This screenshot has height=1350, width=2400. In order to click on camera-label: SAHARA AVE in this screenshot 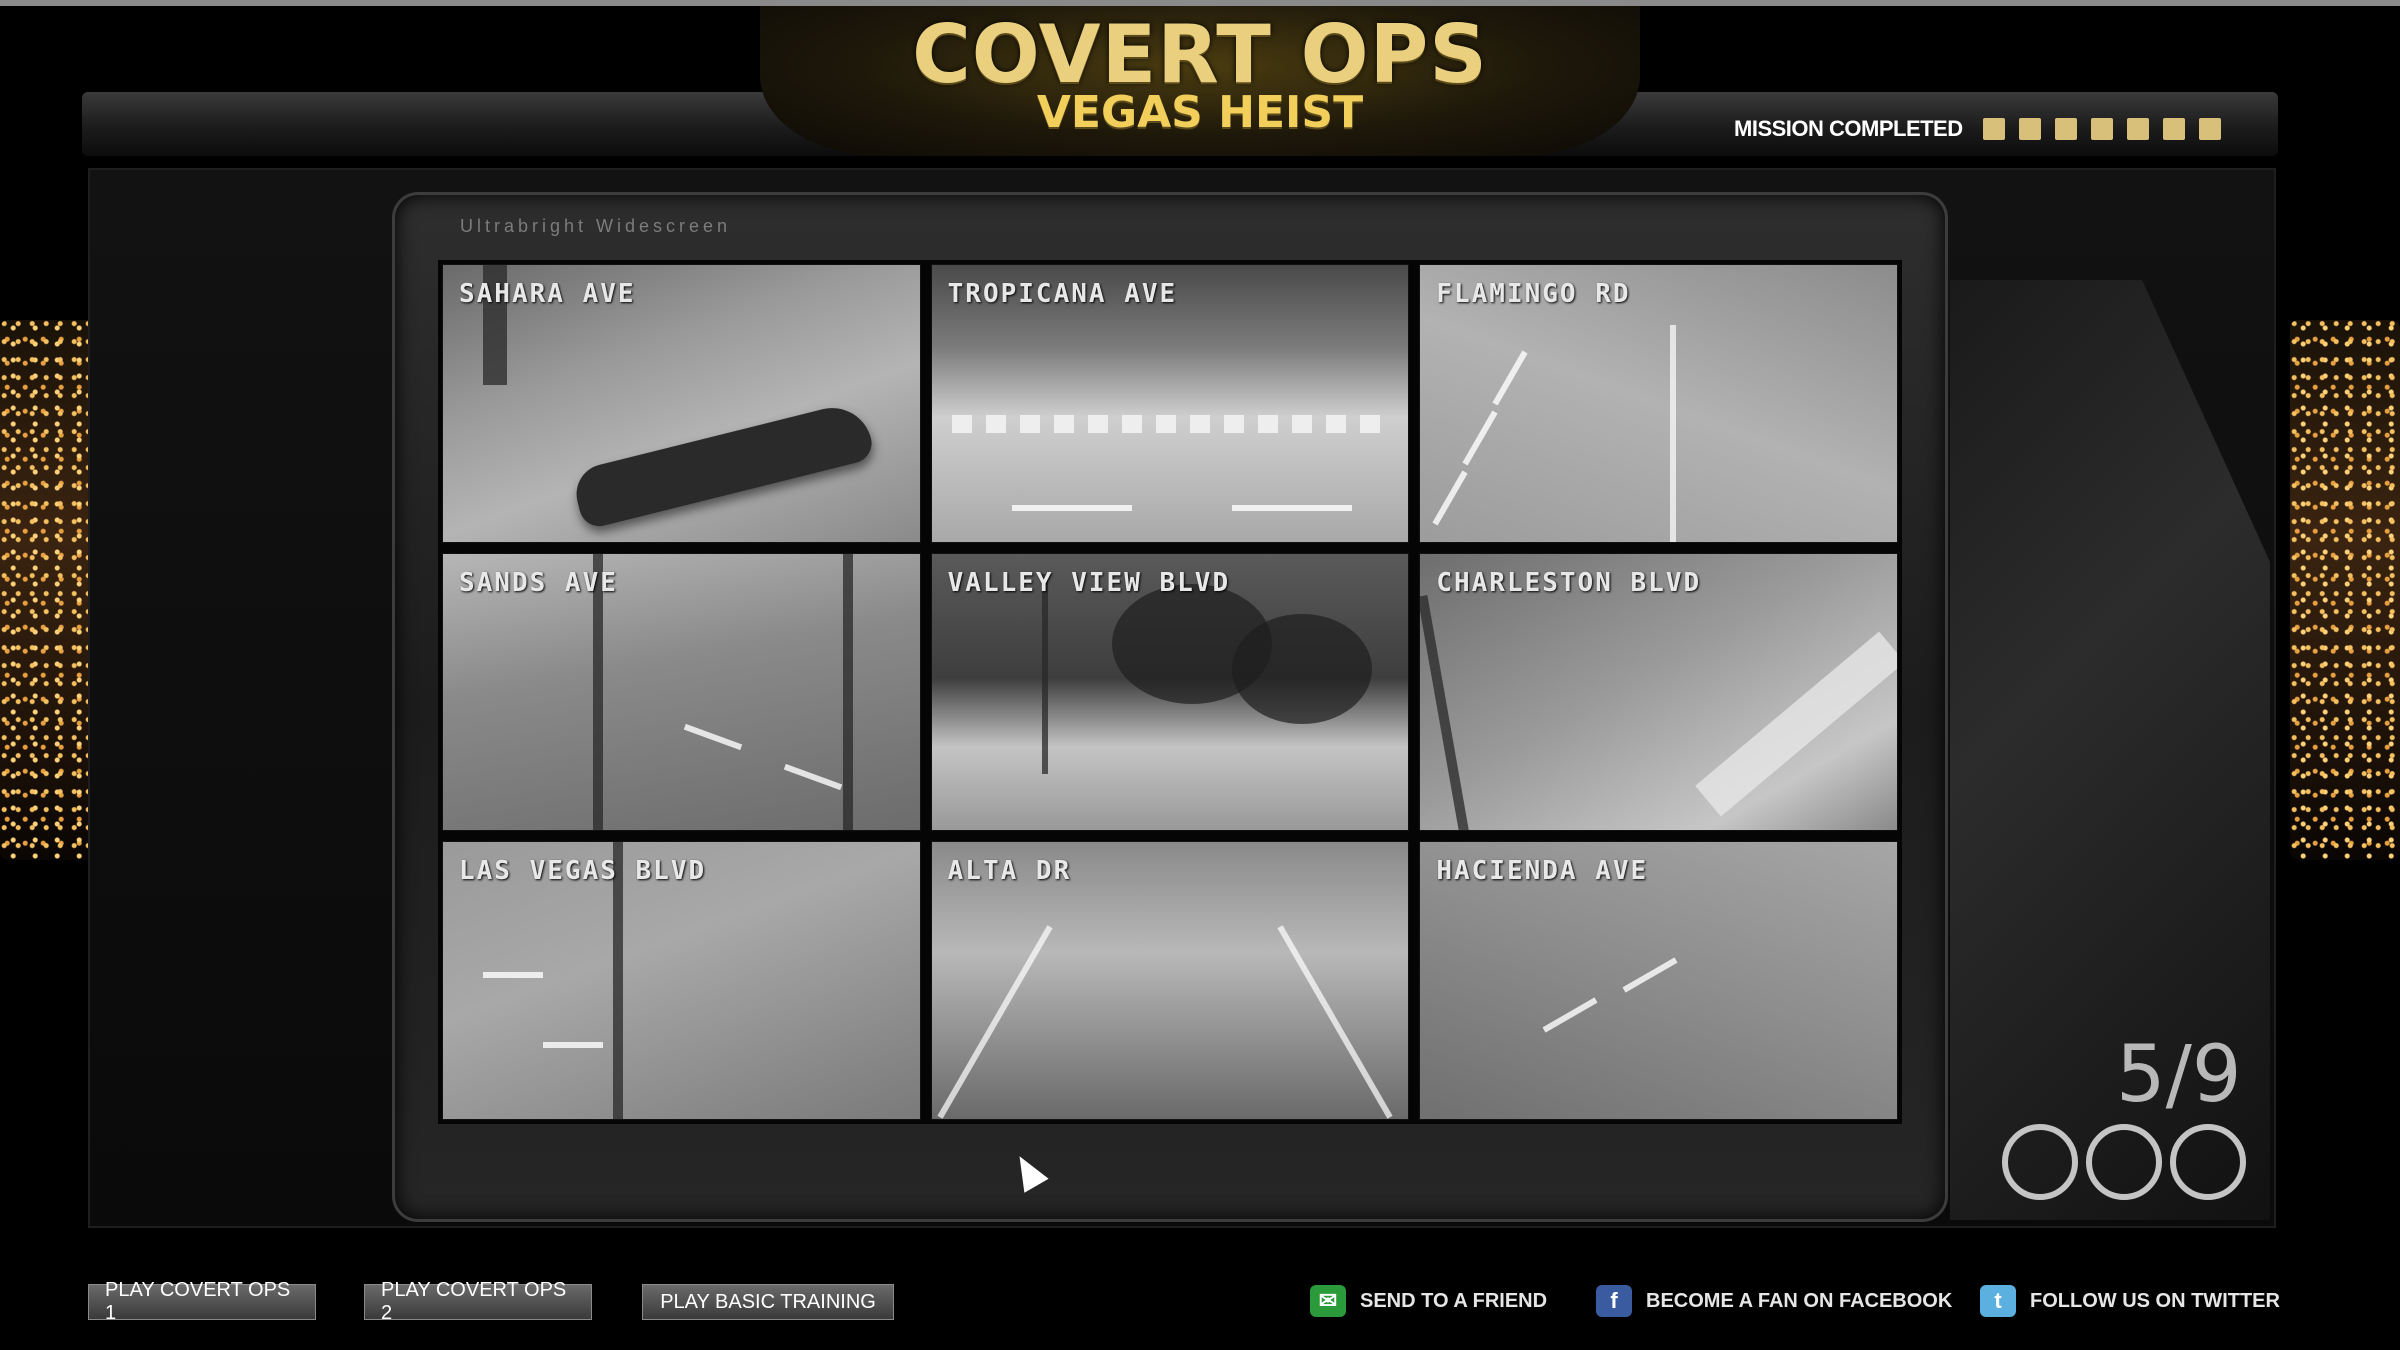, I will do `click(547, 294)`.